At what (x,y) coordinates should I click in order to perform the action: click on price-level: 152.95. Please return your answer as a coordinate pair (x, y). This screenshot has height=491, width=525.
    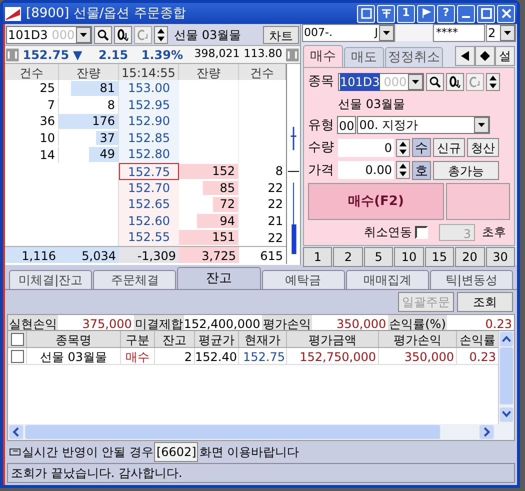
    Looking at the image, I should click on (149, 105).